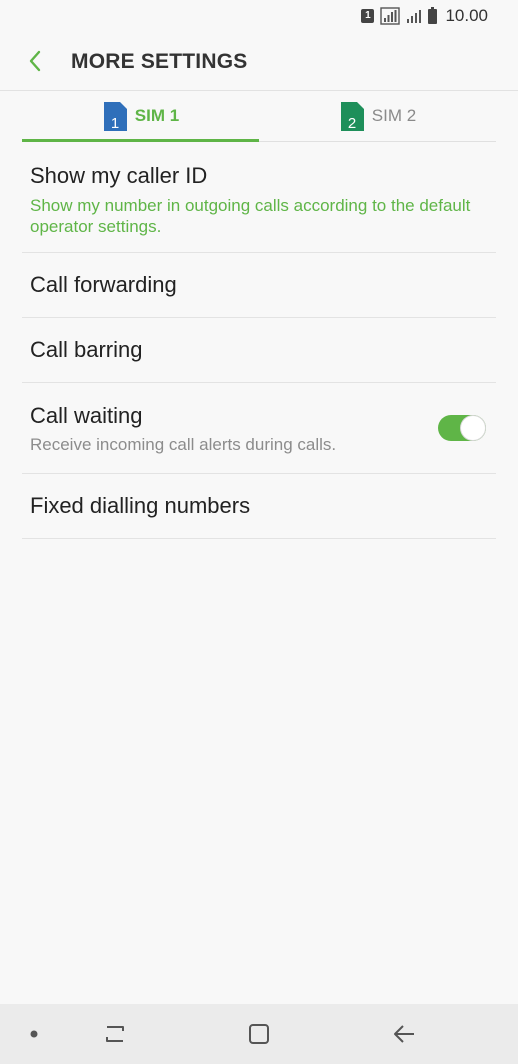 The image size is (518, 1064). I want to click on sim-card-icon: 1, so click(368, 16).